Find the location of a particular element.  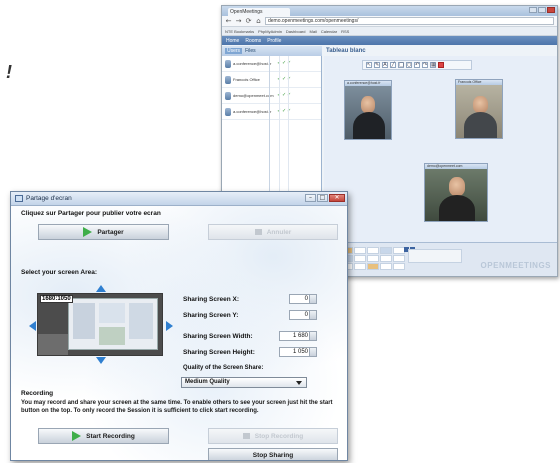

dialog-title: Partage d'ecran is located at coordinates (49, 198).